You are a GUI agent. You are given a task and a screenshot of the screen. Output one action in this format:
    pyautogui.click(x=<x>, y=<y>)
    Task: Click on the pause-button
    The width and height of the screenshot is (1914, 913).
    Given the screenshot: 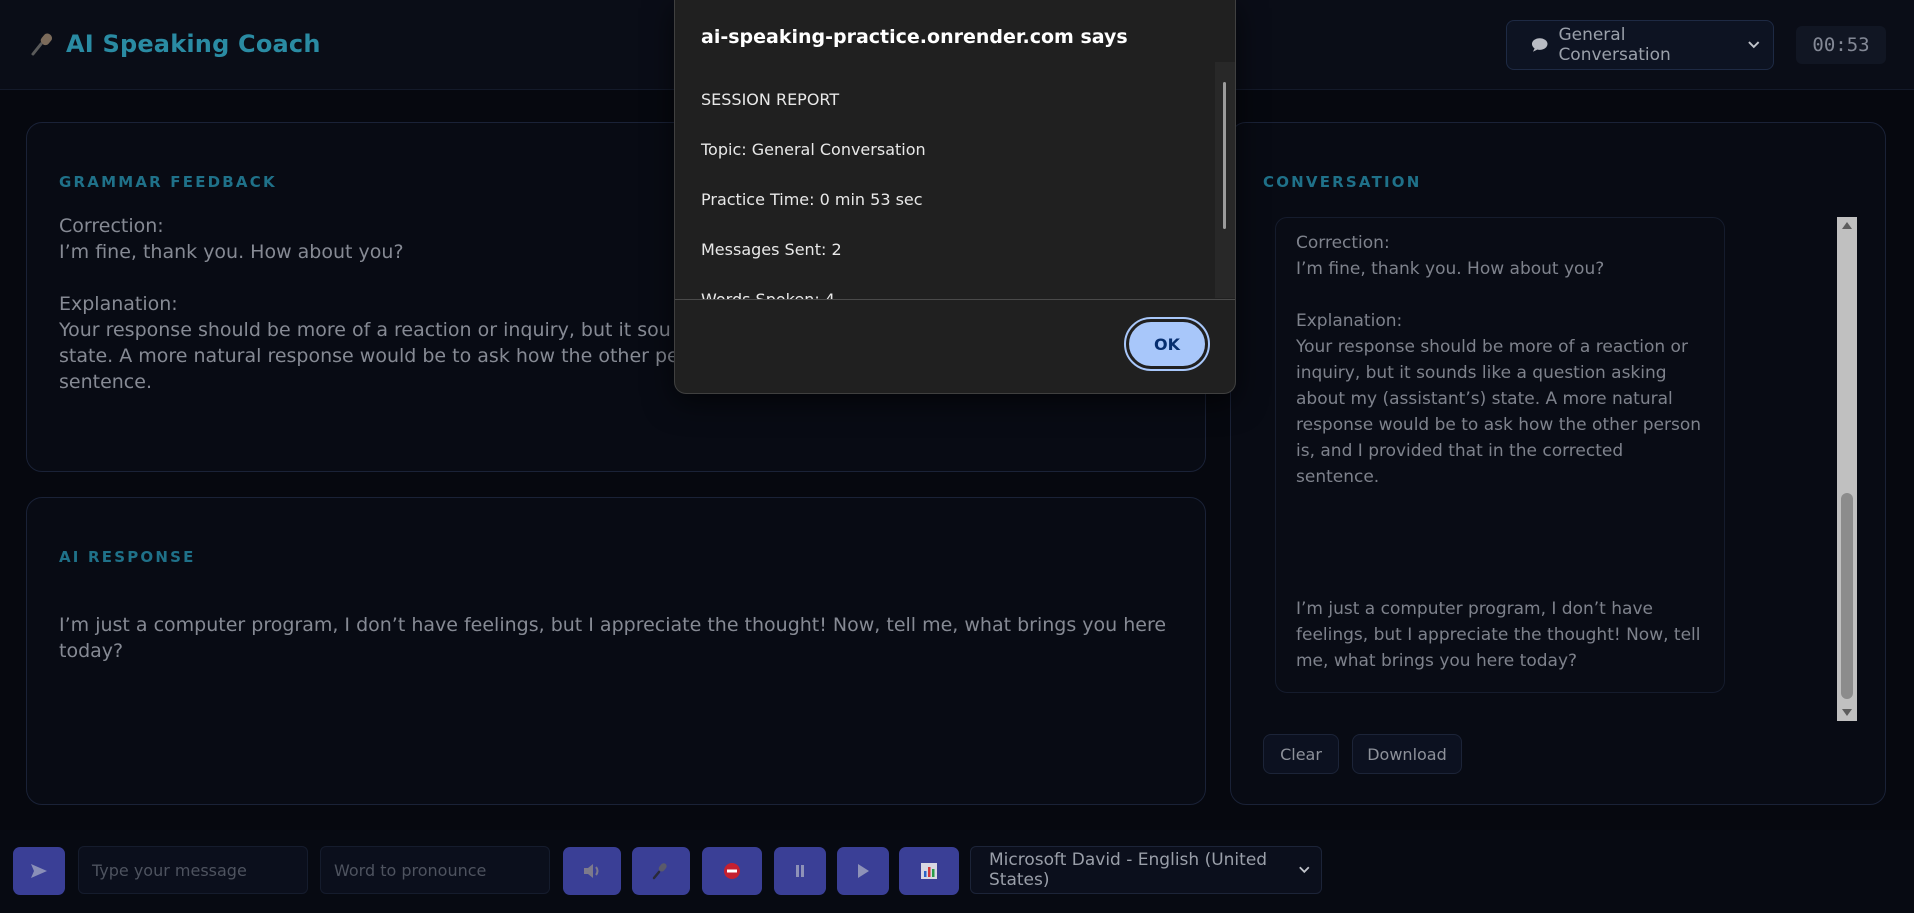 What is the action you would take?
    pyautogui.click(x=800, y=871)
    